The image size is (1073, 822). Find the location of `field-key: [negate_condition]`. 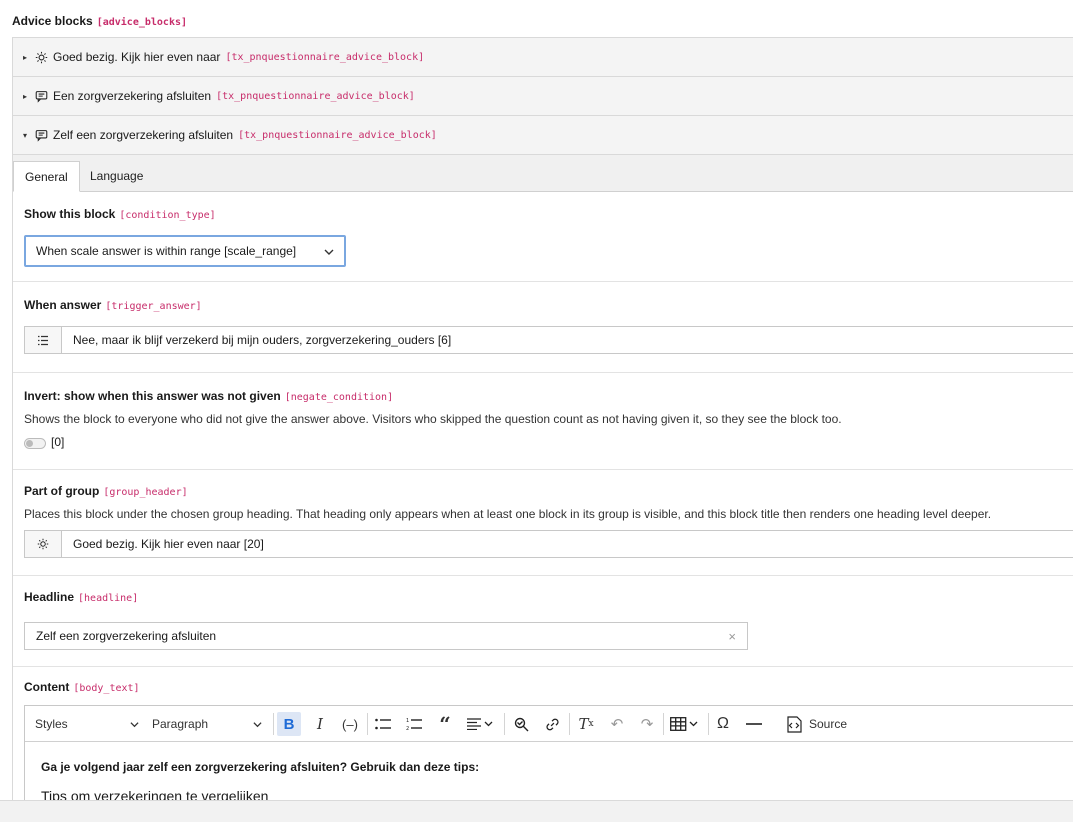

field-key: [negate_condition] is located at coordinates (339, 397).